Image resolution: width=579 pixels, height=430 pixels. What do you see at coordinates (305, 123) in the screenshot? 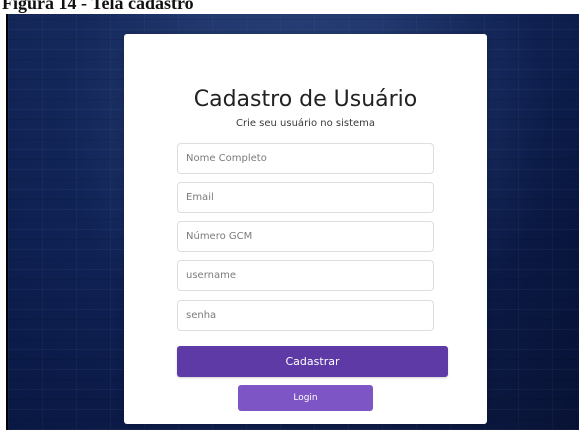
I see `page-subtitle: Crie seu usuário no sistema` at bounding box center [305, 123].